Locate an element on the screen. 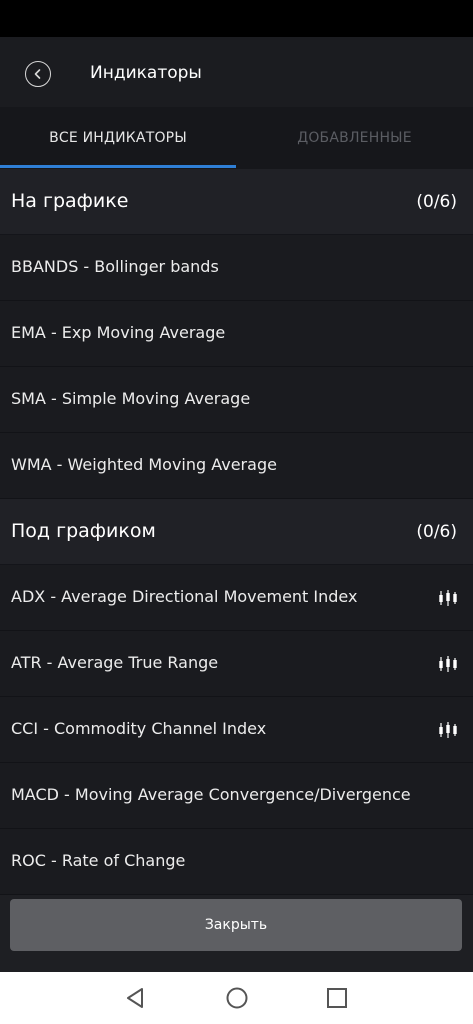  section-header-below-chart: Под графиком (0/6) is located at coordinates (236, 532).